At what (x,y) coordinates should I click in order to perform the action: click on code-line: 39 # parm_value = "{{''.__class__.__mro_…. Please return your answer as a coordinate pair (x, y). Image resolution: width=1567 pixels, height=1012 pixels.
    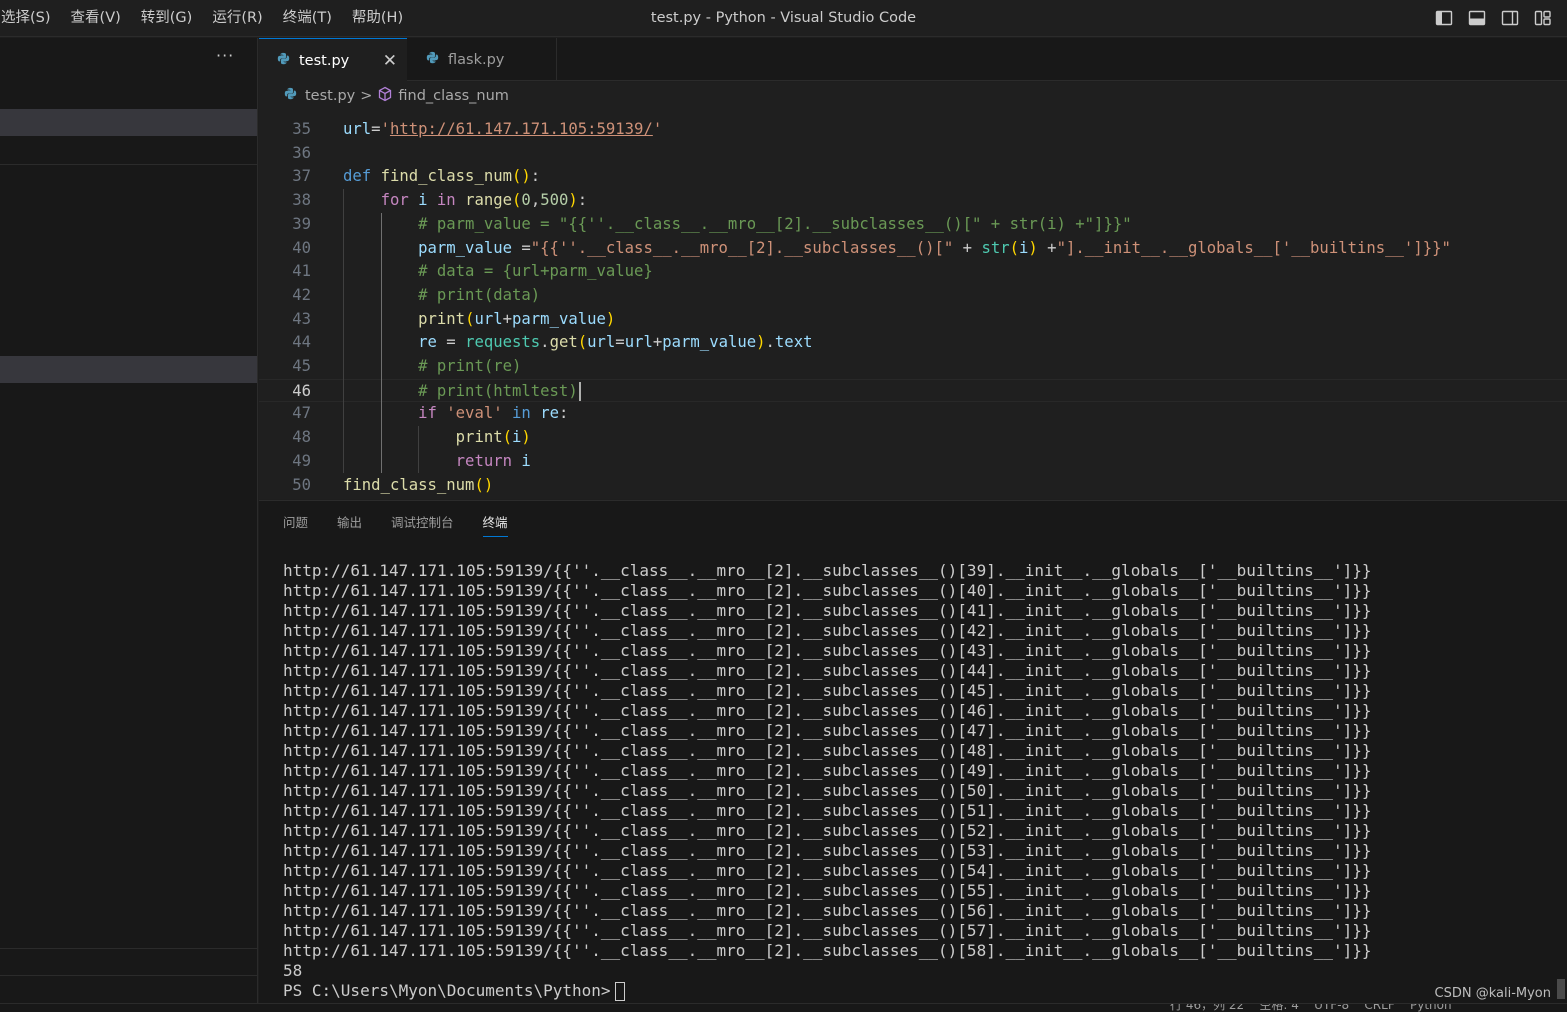
    Looking at the image, I should click on (913, 225).